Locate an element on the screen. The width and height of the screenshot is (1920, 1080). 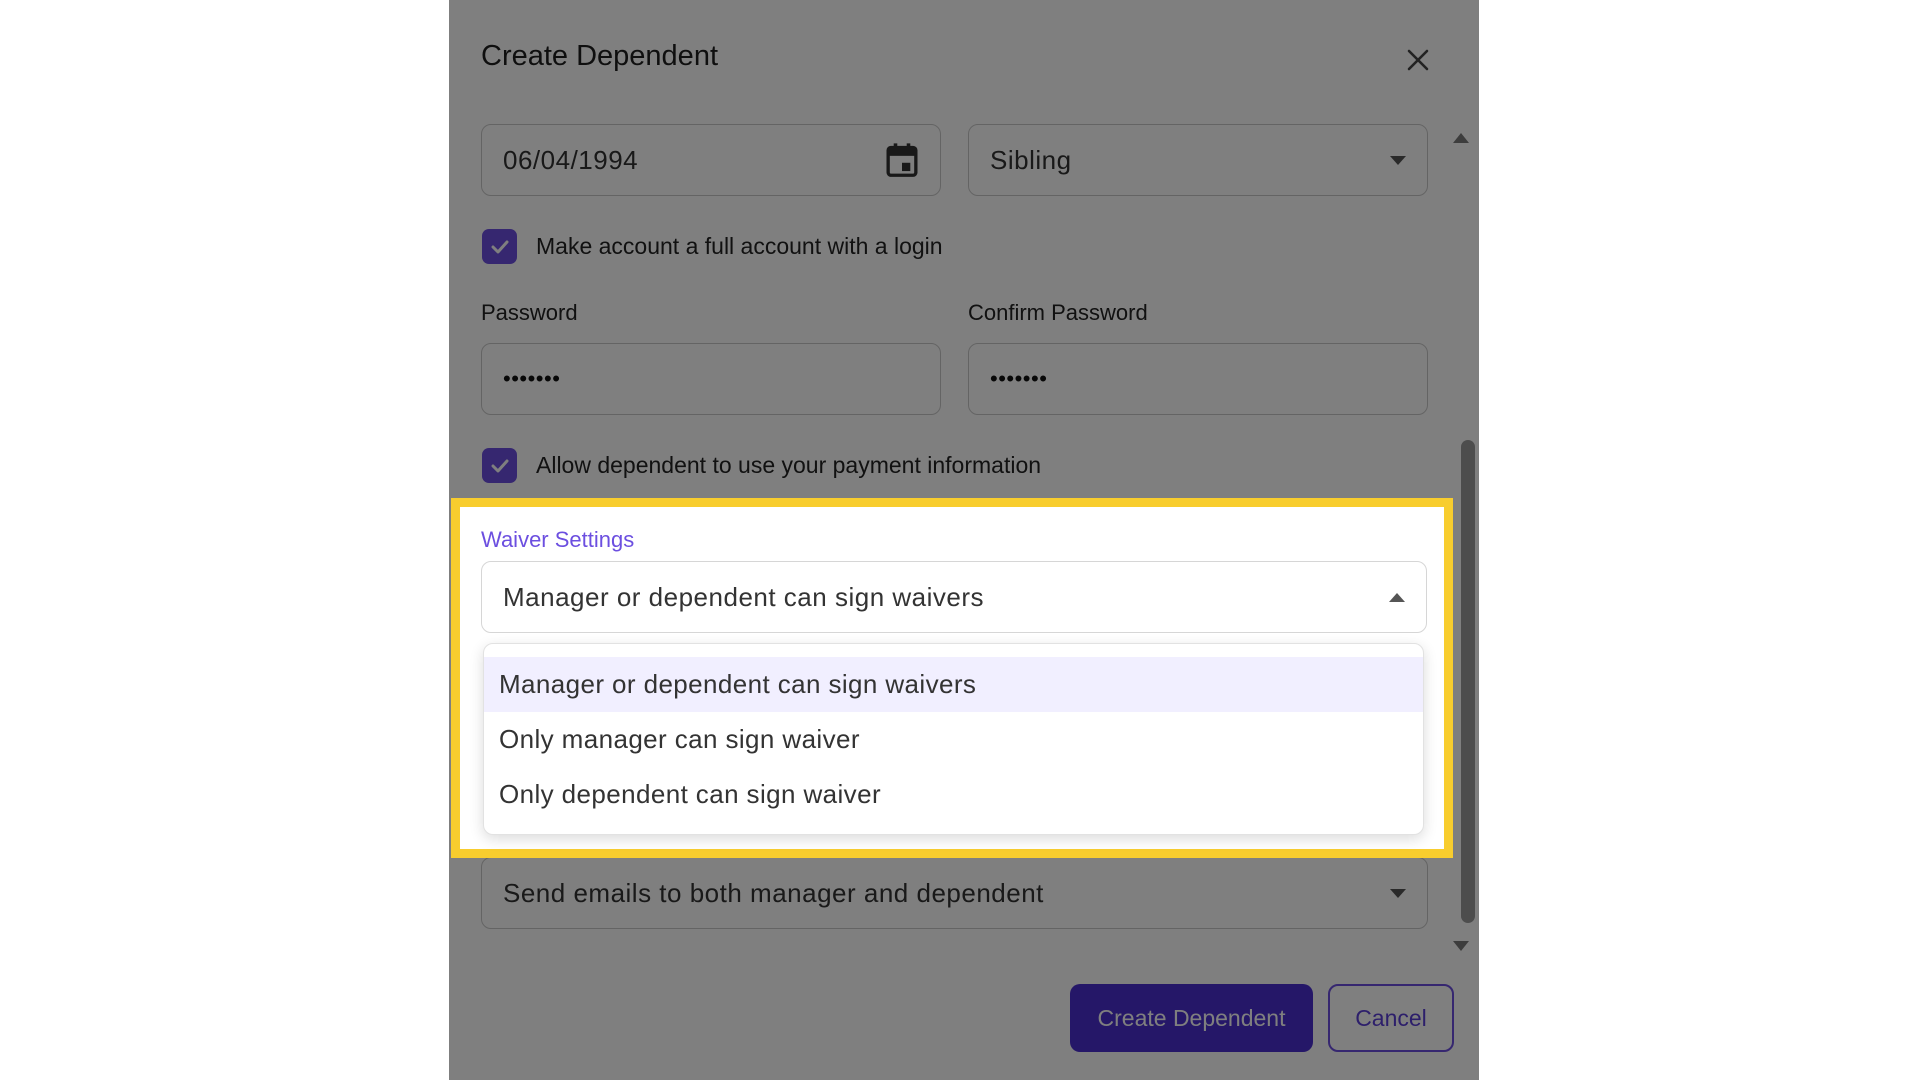
relationship-select: Sibling is located at coordinates (1198, 160).